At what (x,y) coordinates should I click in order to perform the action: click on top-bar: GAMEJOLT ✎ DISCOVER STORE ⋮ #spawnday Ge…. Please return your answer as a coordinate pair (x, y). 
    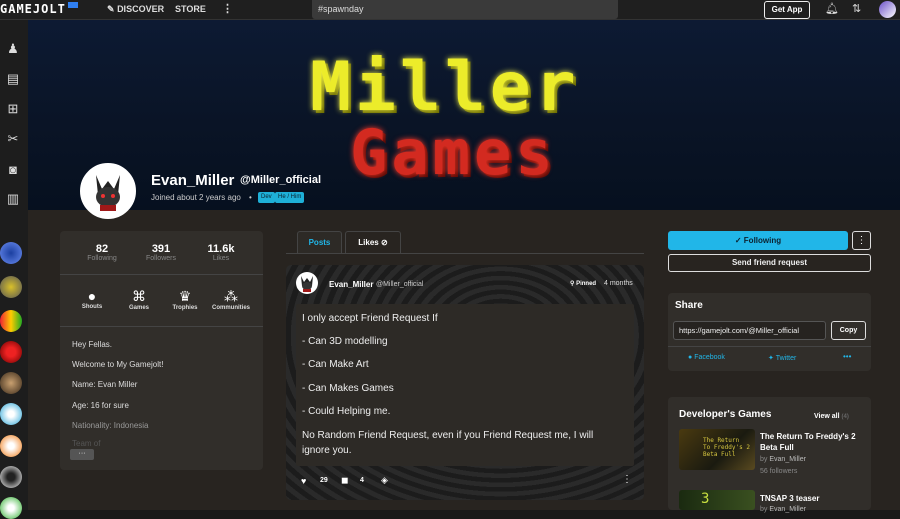
    Looking at the image, I should click on (450, 10).